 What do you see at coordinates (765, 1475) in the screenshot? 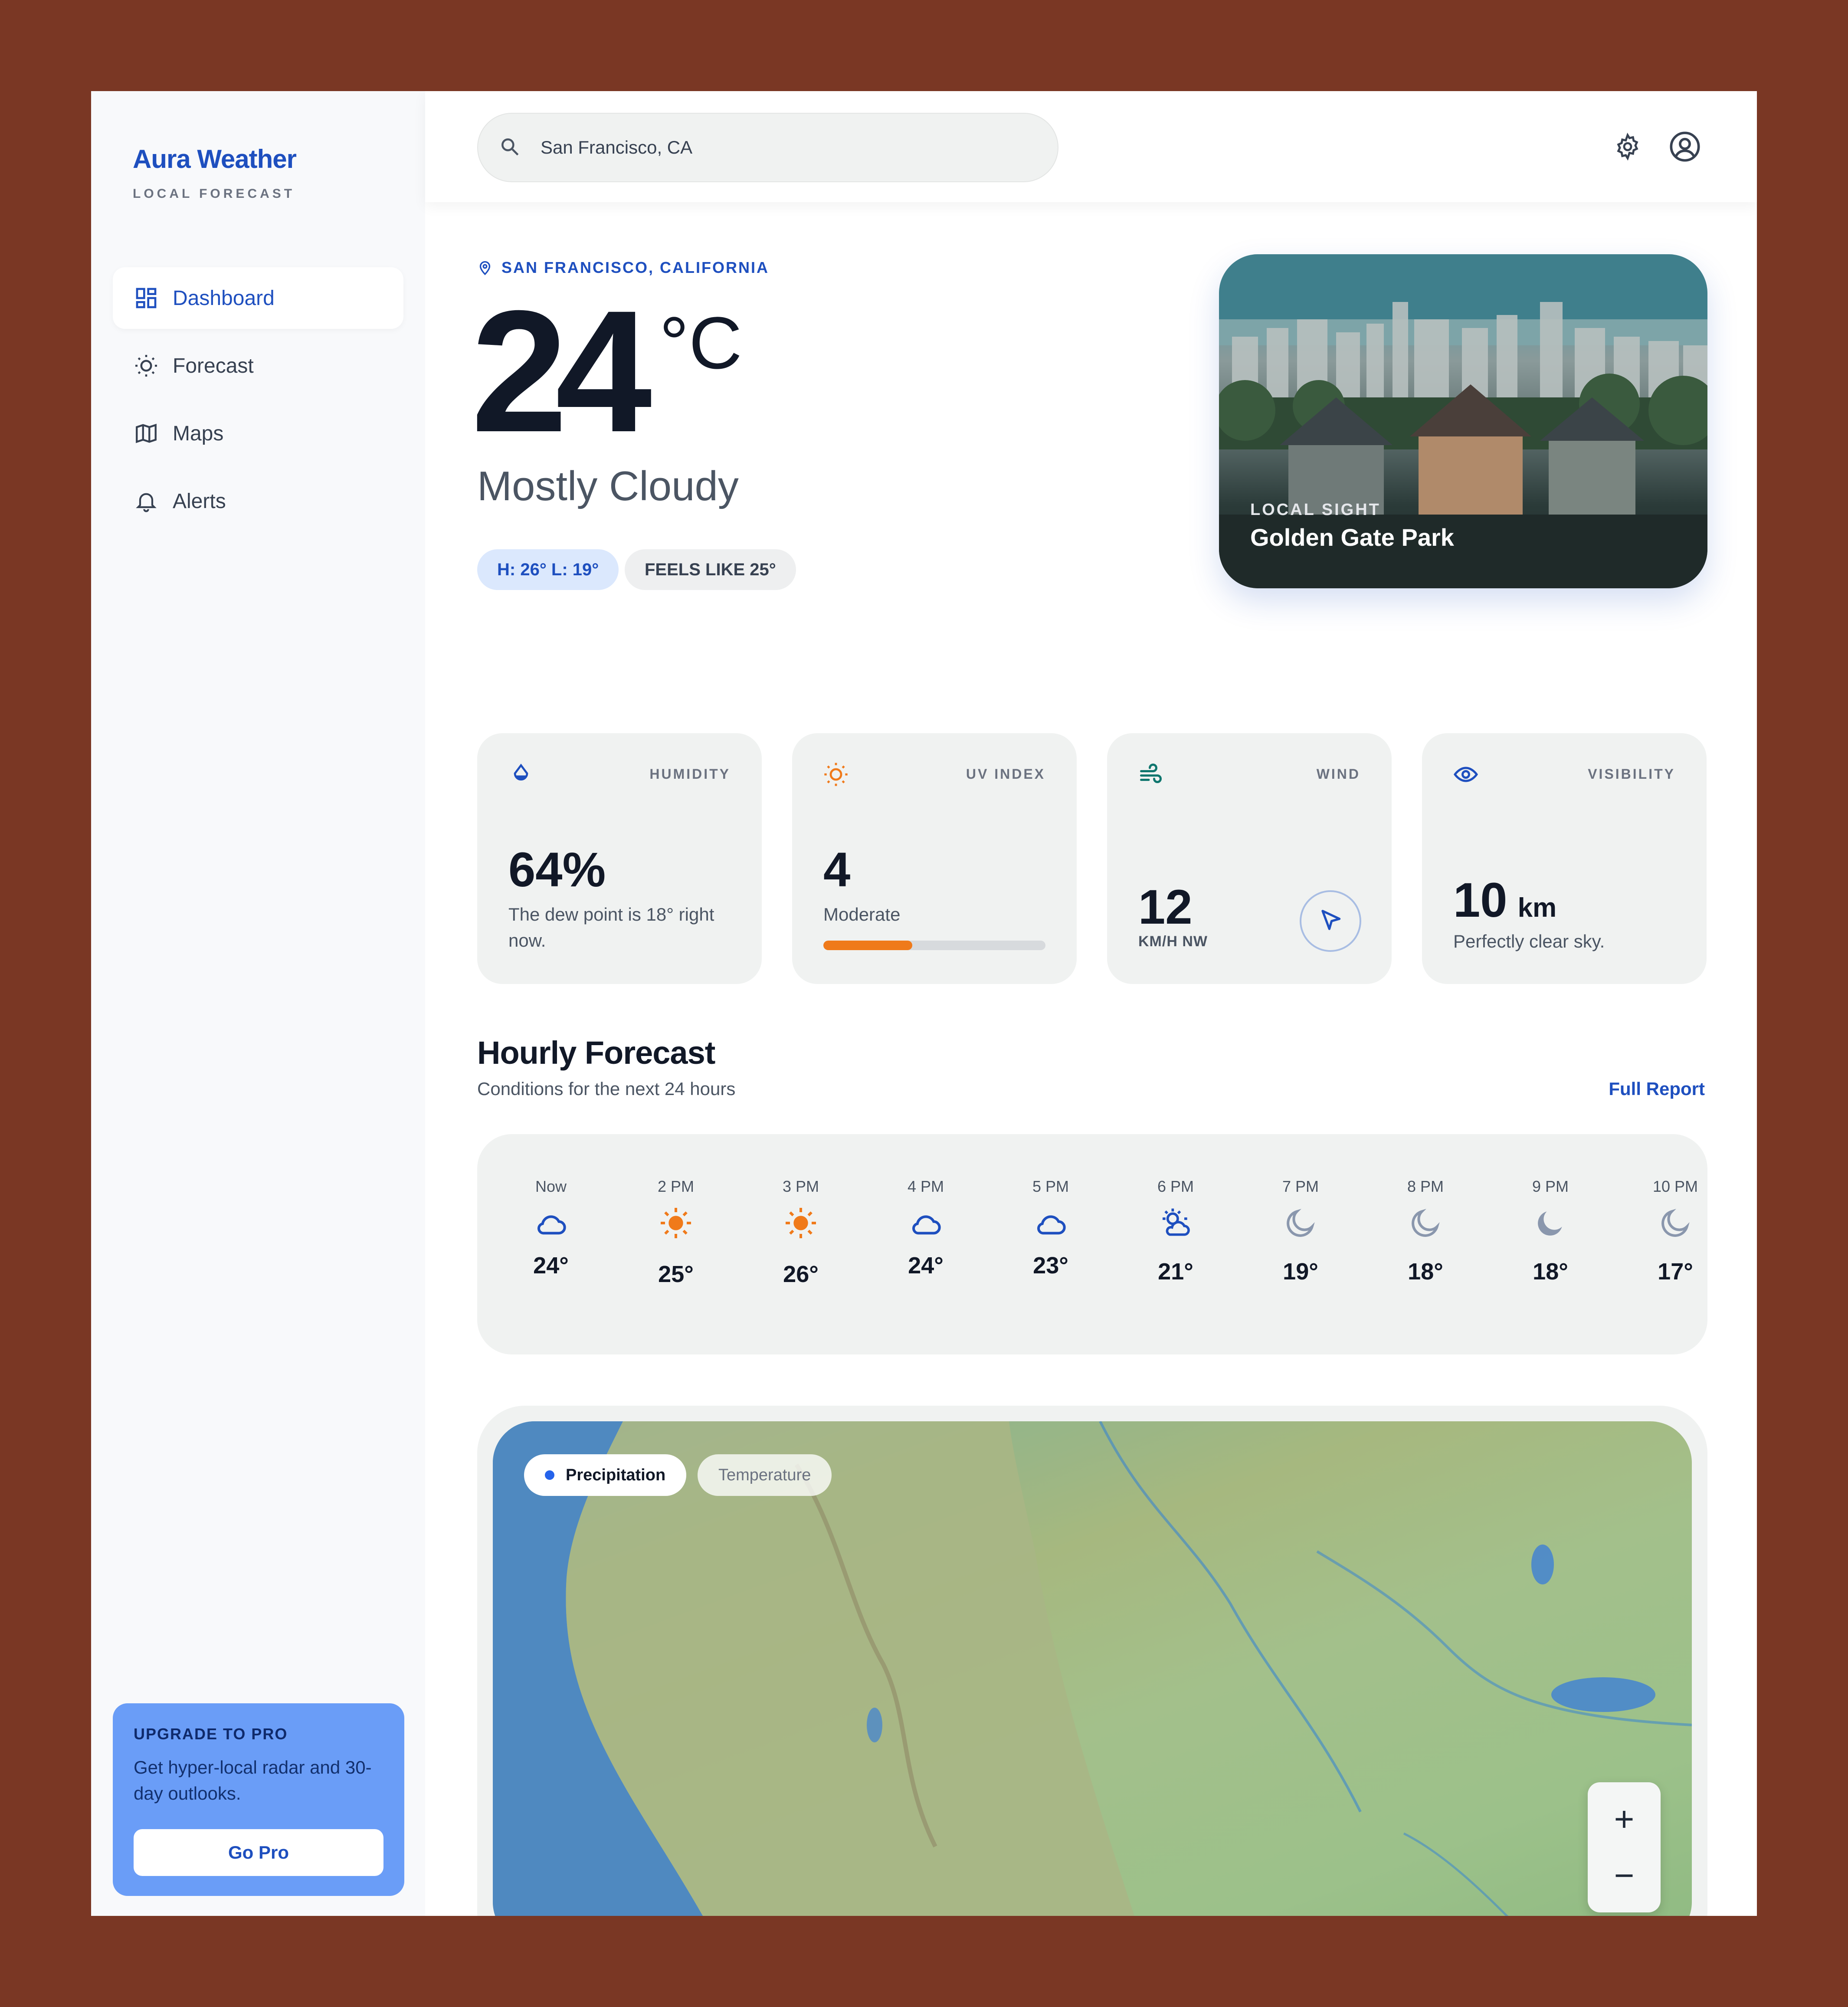
I see `temperature-tab: Temperature` at bounding box center [765, 1475].